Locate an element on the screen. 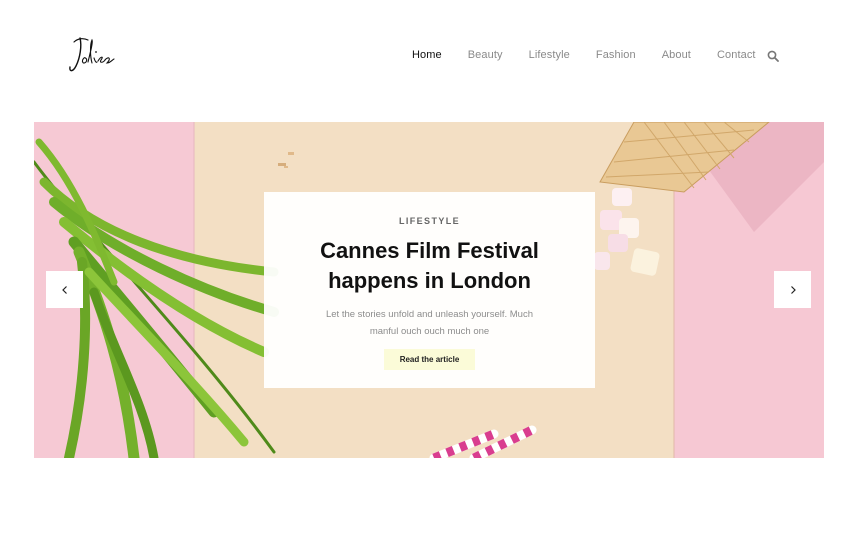 The height and width of the screenshot is (534, 856). read-article-button: Read the article is located at coordinates (429, 359).